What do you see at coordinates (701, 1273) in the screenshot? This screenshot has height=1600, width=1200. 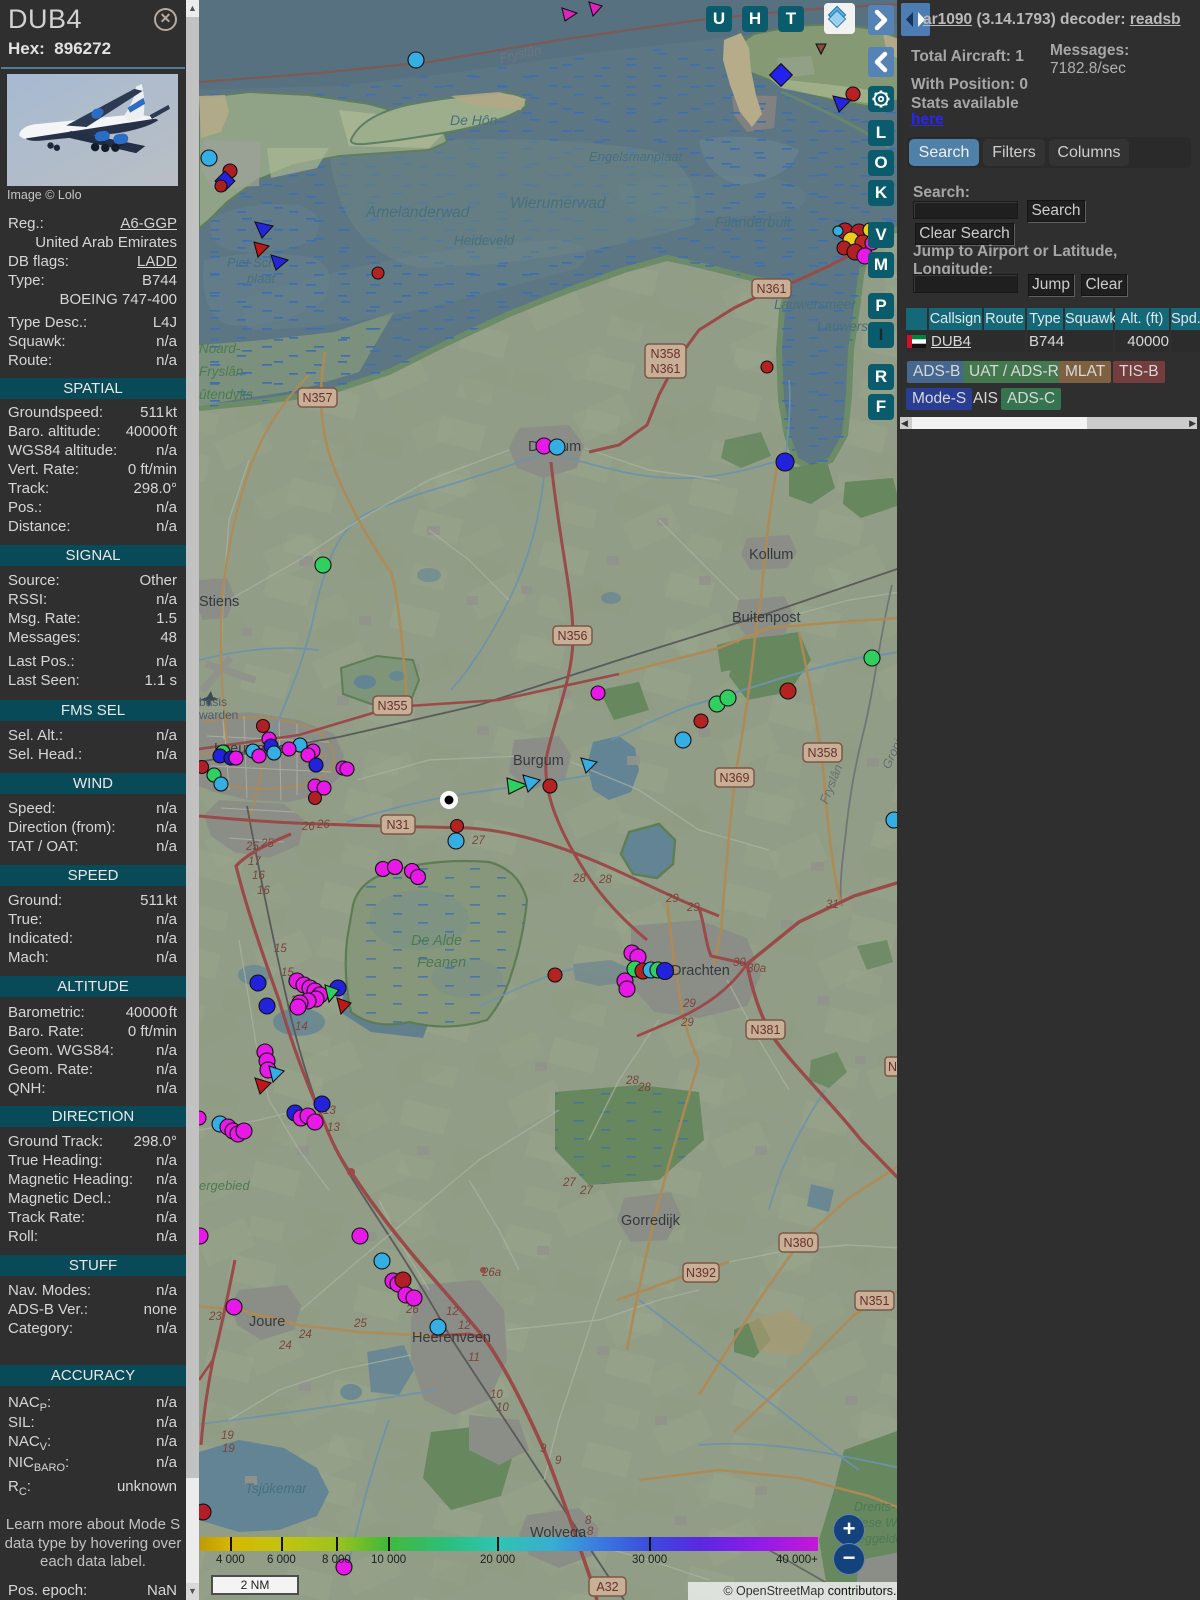 I see `svg-text: N392` at bounding box center [701, 1273].